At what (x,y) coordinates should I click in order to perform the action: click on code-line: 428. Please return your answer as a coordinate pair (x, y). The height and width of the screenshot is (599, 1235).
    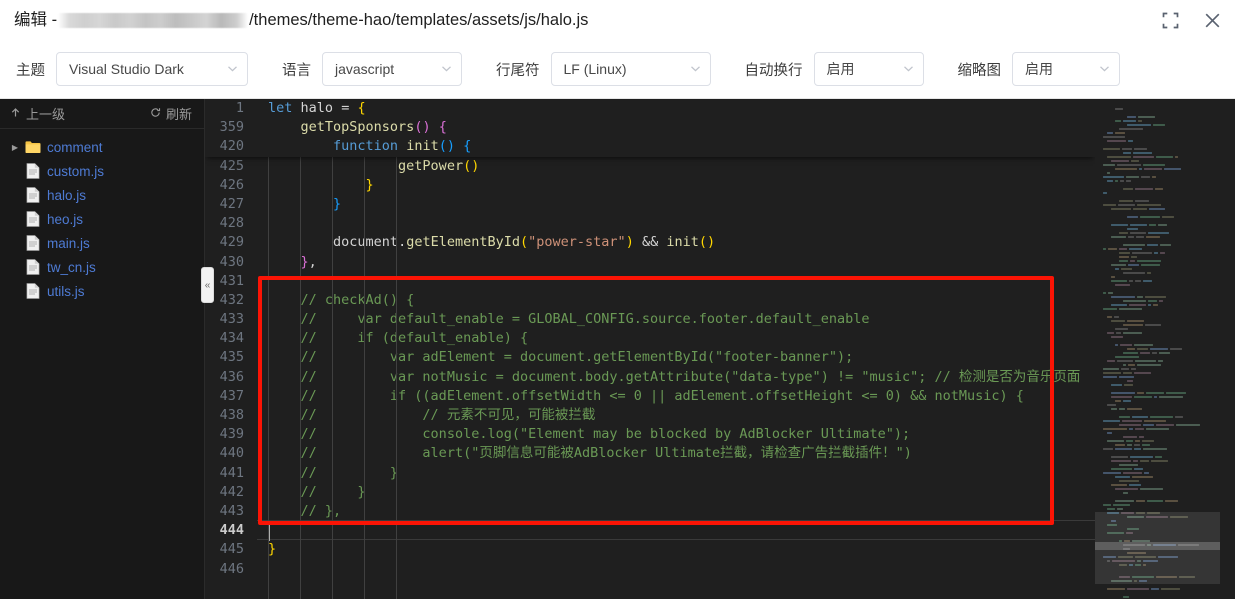
    Looking at the image, I should click on (650, 223).